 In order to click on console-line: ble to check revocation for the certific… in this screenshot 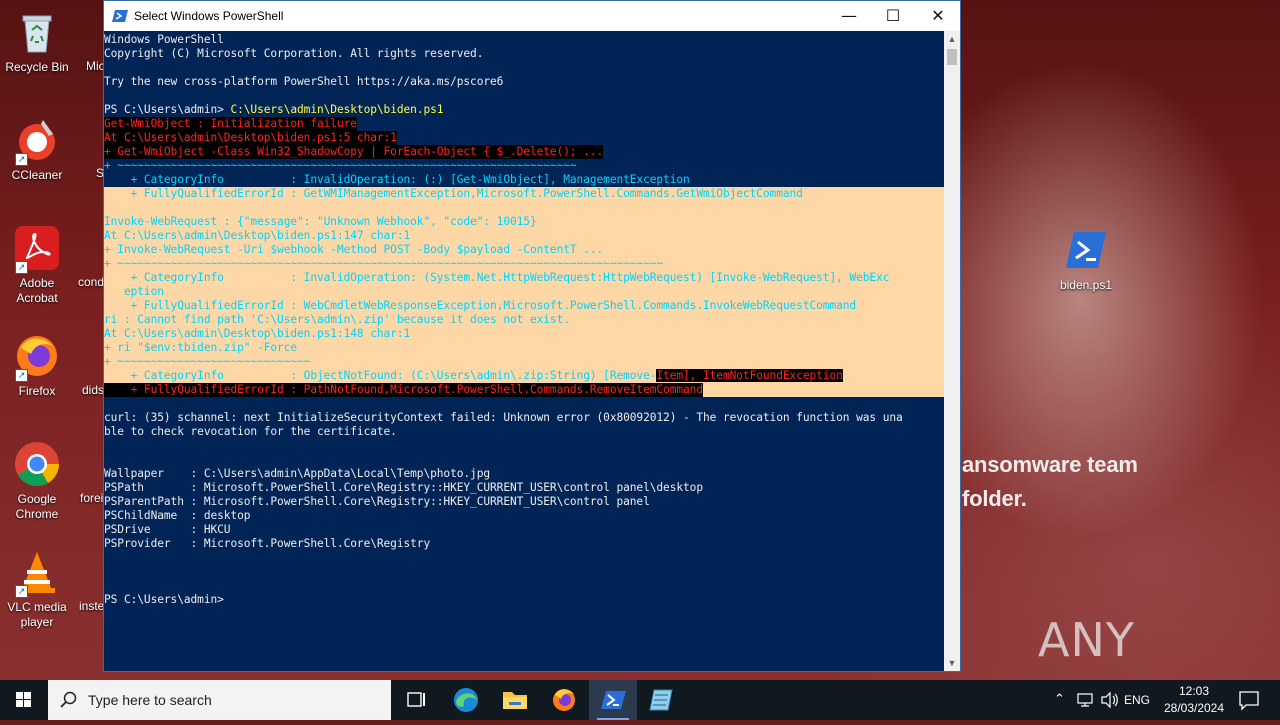, I will do `click(250, 431)`.